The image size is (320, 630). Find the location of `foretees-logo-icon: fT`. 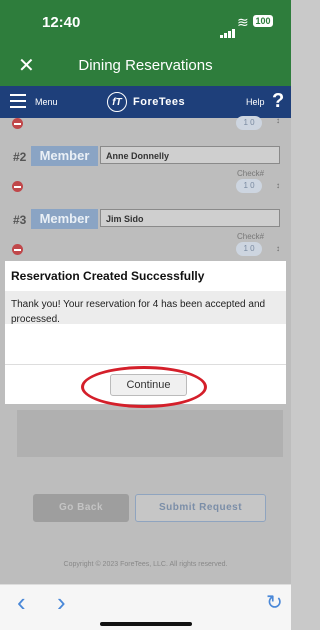

foretees-logo-icon: fT is located at coordinates (117, 102).